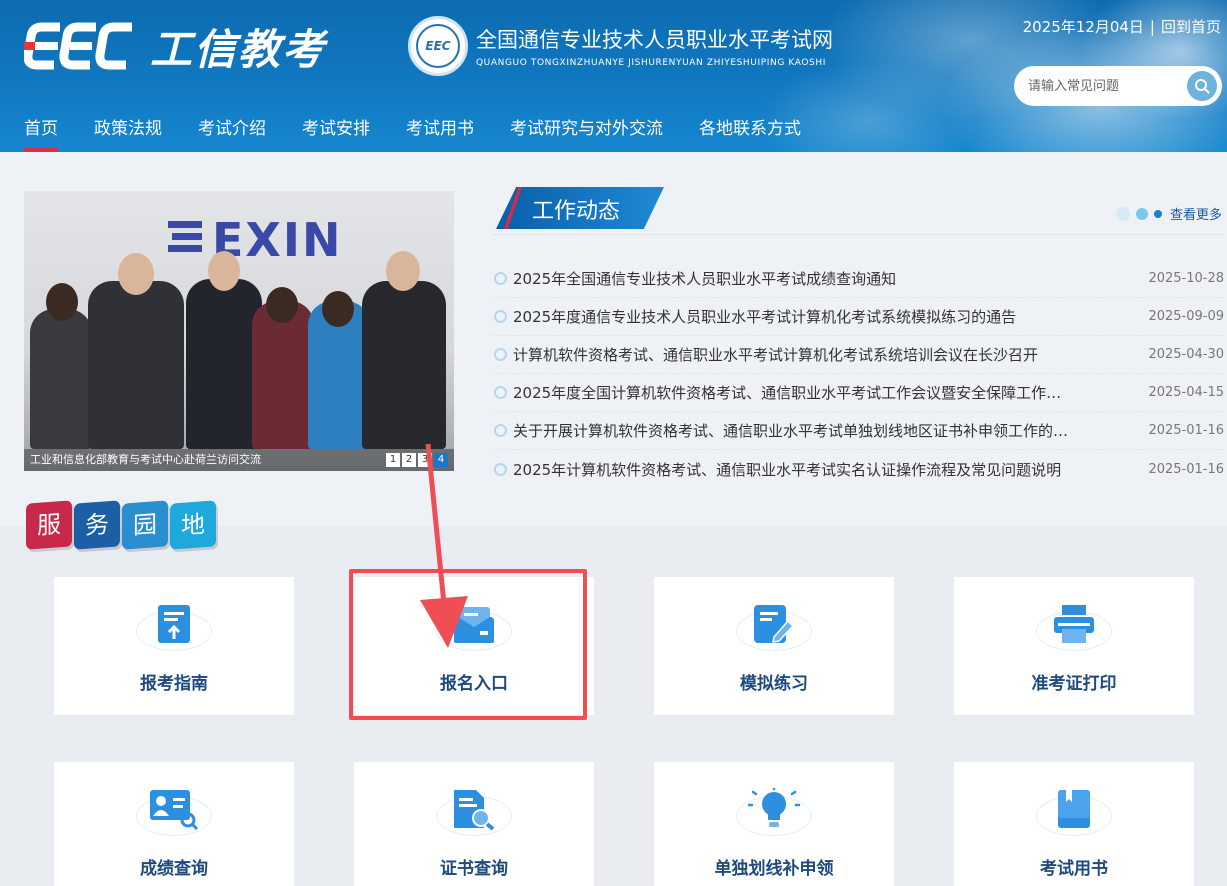  I want to click on annotation-arrow, so click(444, 545).